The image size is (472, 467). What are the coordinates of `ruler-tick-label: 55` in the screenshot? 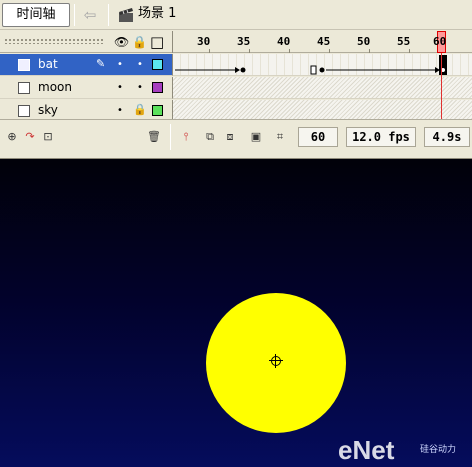 It's located at (404, 41).